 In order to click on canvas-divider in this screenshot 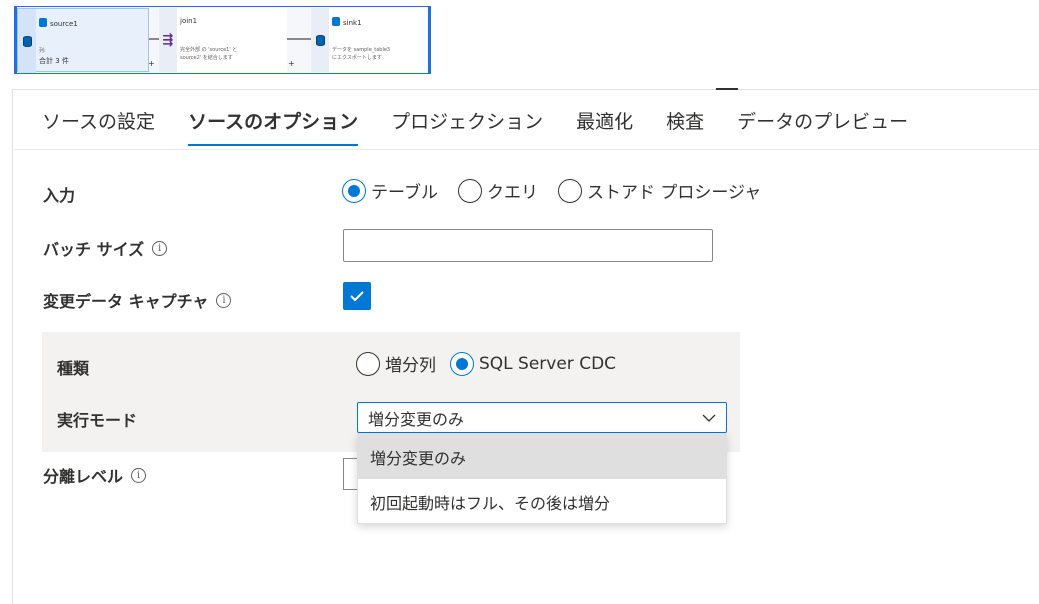, I will do `click(525, 89)`.